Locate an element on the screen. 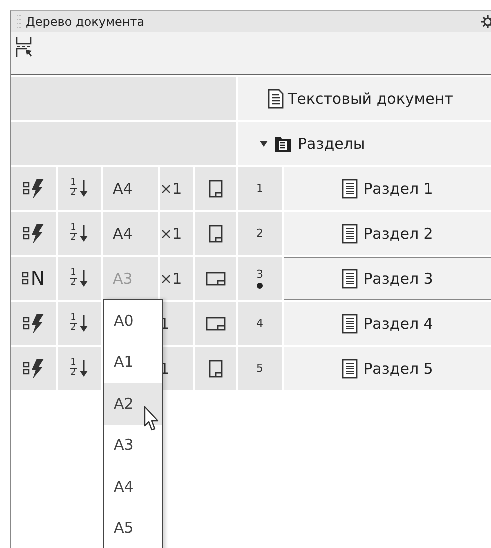 The height and width of the screenshot is (548, 491). format-option: A2 is located at coordinates (133, 403).